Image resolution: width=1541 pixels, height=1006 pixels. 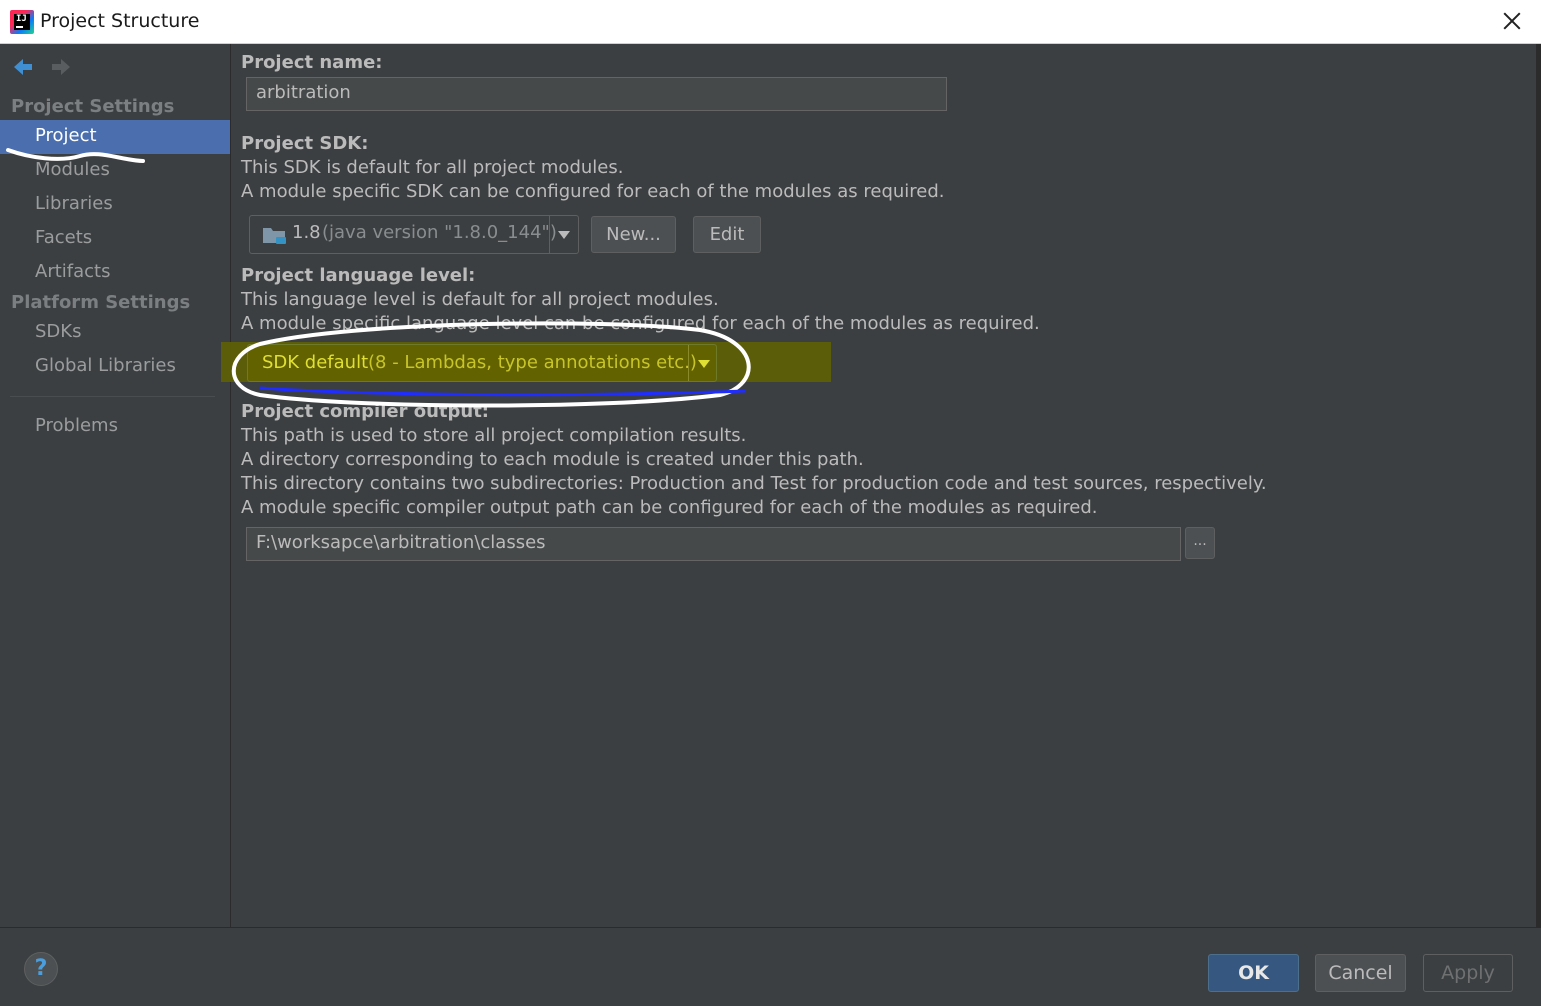 What do you see at coordinates (727, 234) in the screenshot?
I see `edit-sdk-button: Edit` at bounding box center [727, 234].